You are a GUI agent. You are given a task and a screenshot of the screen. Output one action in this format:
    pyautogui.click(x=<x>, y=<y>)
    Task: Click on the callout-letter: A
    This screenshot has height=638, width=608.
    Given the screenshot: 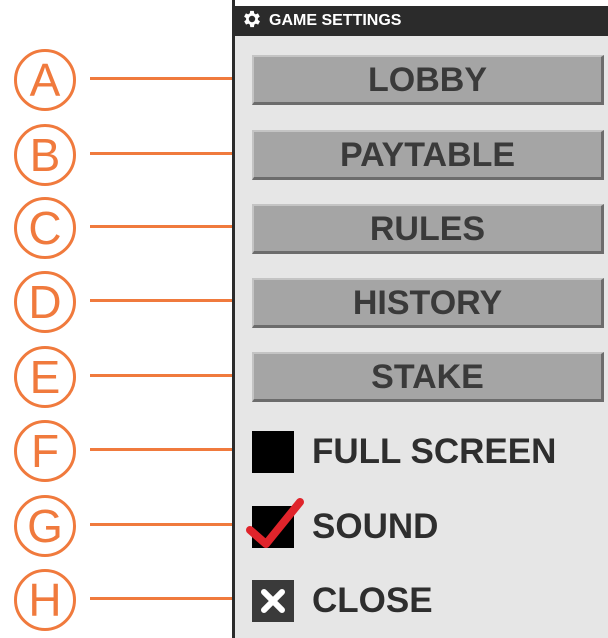 What is the action you would take?
    pyautogui.click(x=45, y=80)
    